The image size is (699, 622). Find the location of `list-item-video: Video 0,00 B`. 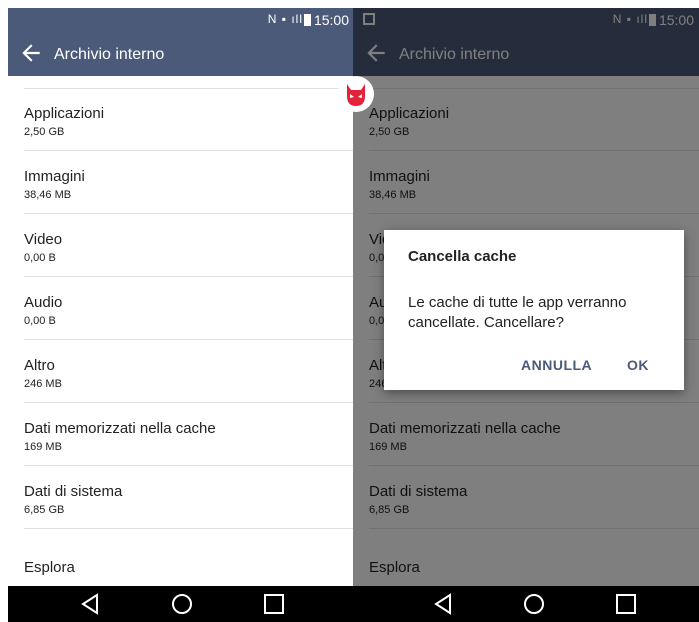

list-item-video: Video 0,00 B is located at coordinates (189, 245).